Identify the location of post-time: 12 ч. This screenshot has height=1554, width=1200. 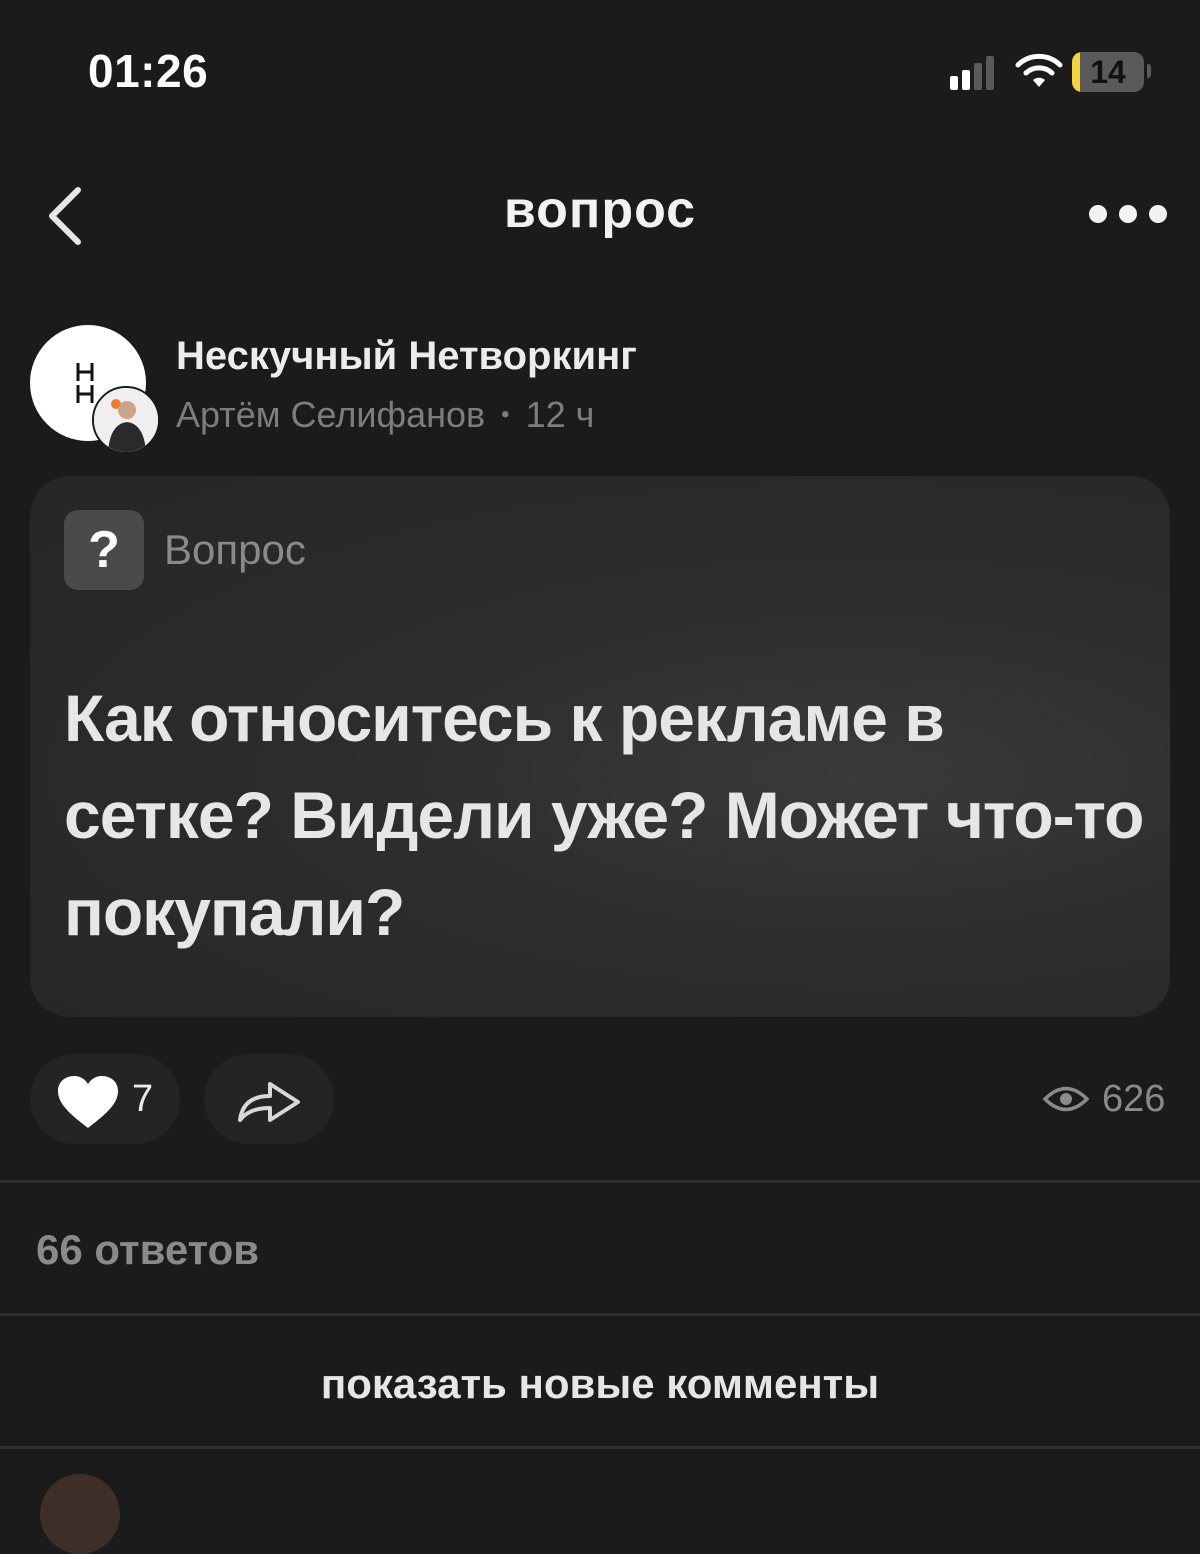
(560, 414).